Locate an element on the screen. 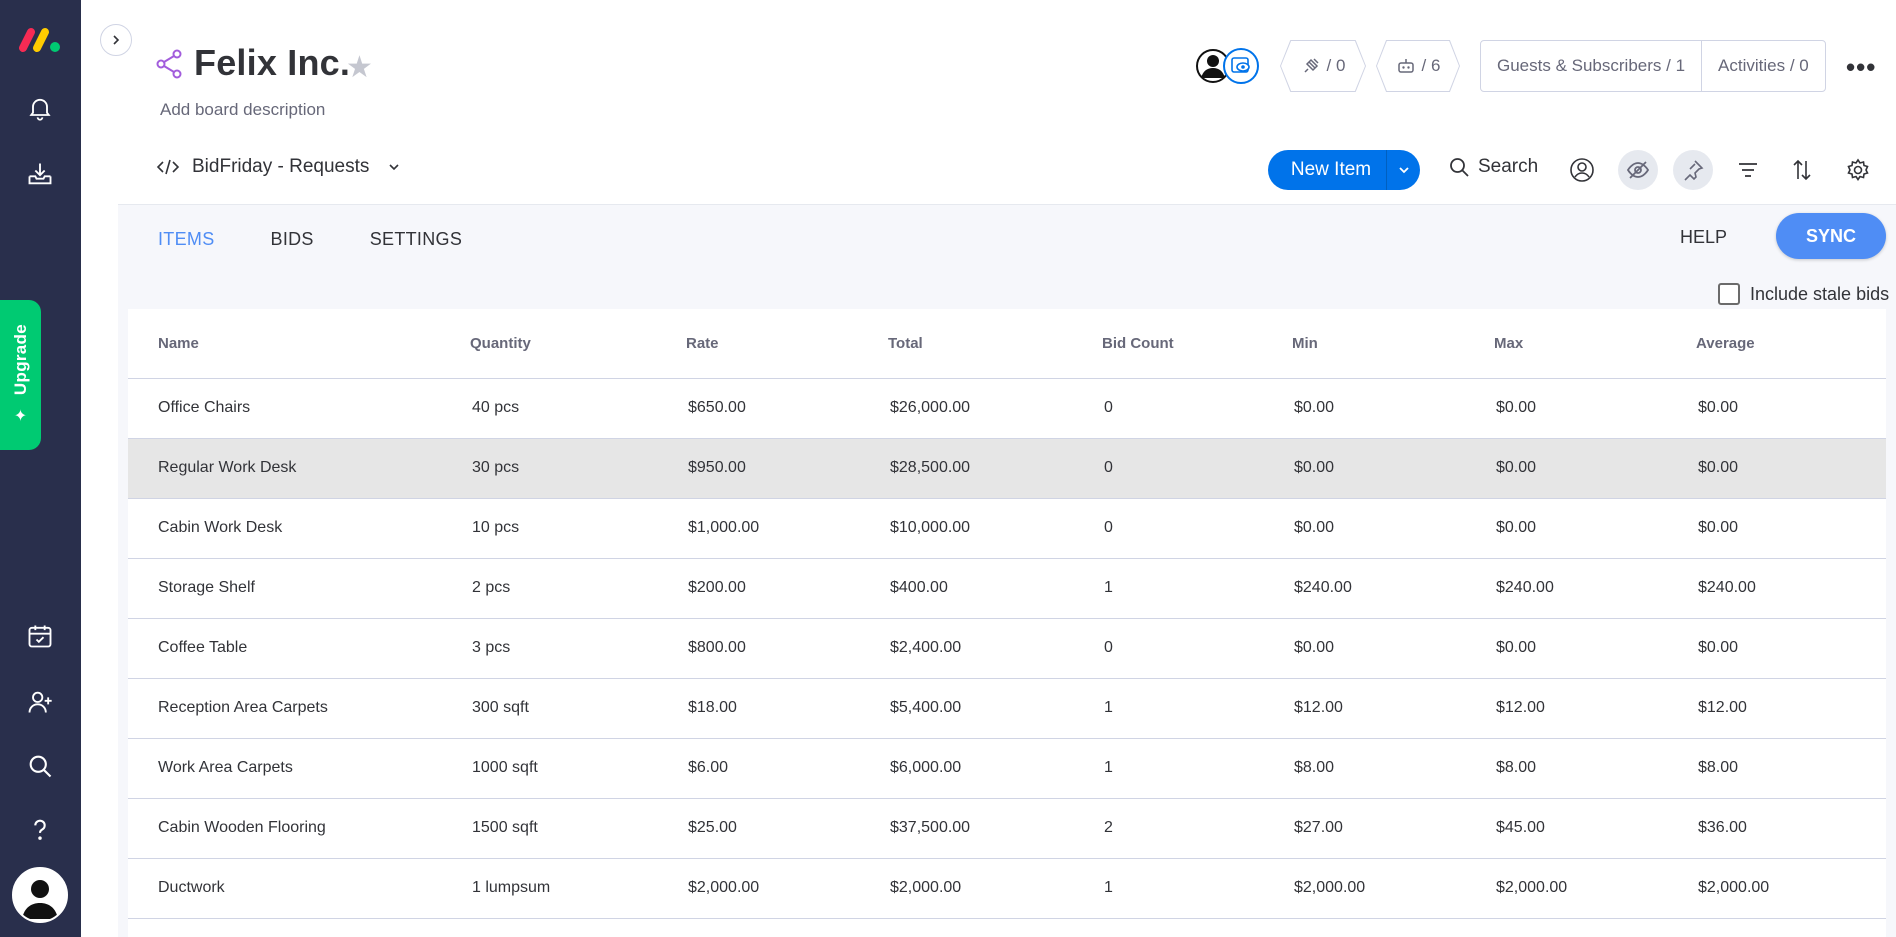  monday-logo is located at coordinates (40, 39).